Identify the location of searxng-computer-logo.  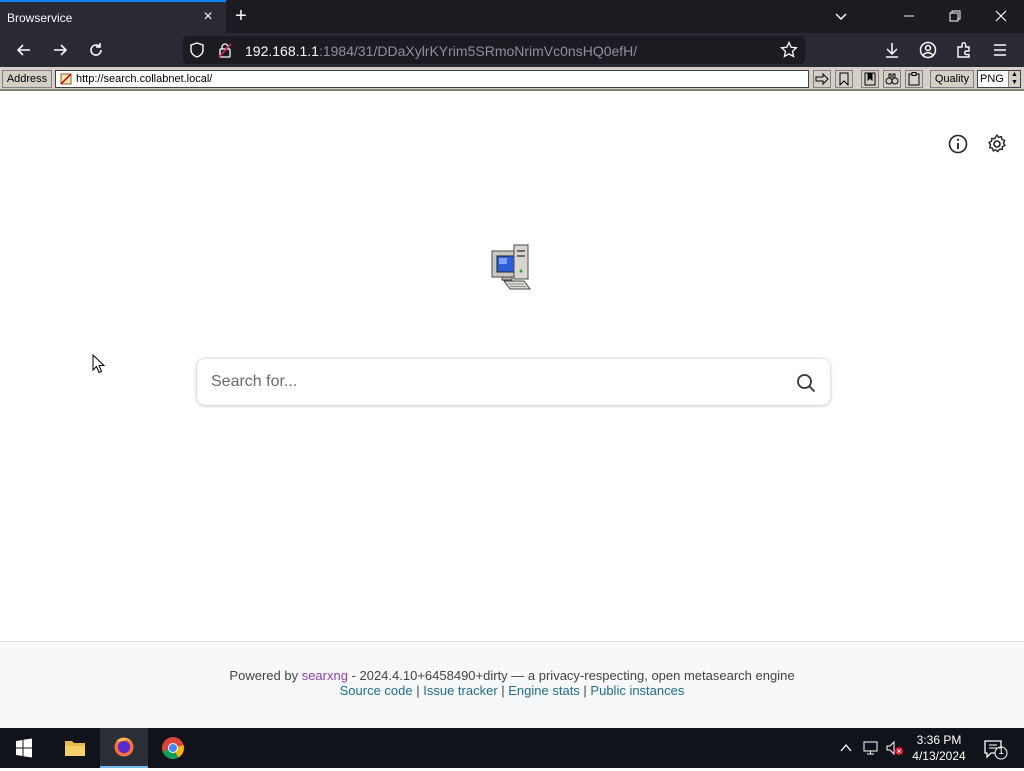
(511, 267).